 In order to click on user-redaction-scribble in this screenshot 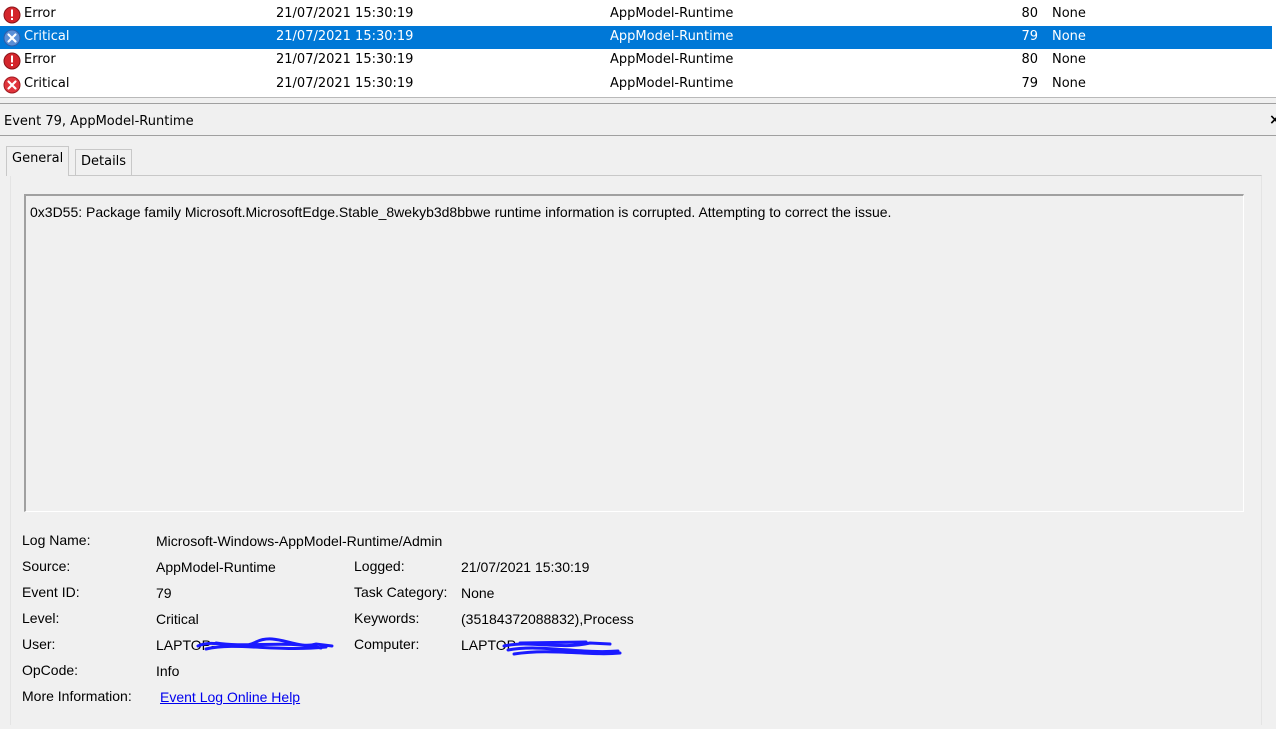, I will do `click(265, 644)`.